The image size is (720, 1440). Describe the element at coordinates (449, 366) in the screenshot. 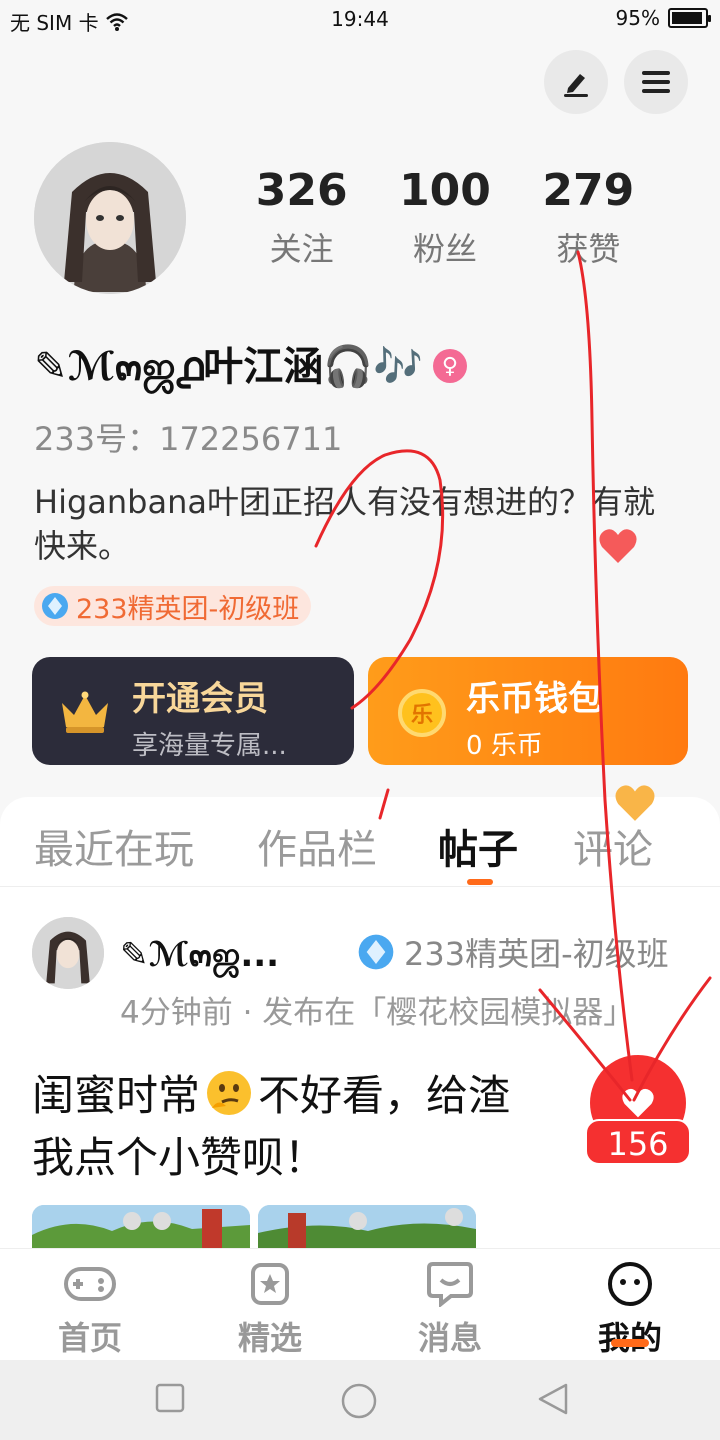

I see `female-gender-icon: ♀` at that location.